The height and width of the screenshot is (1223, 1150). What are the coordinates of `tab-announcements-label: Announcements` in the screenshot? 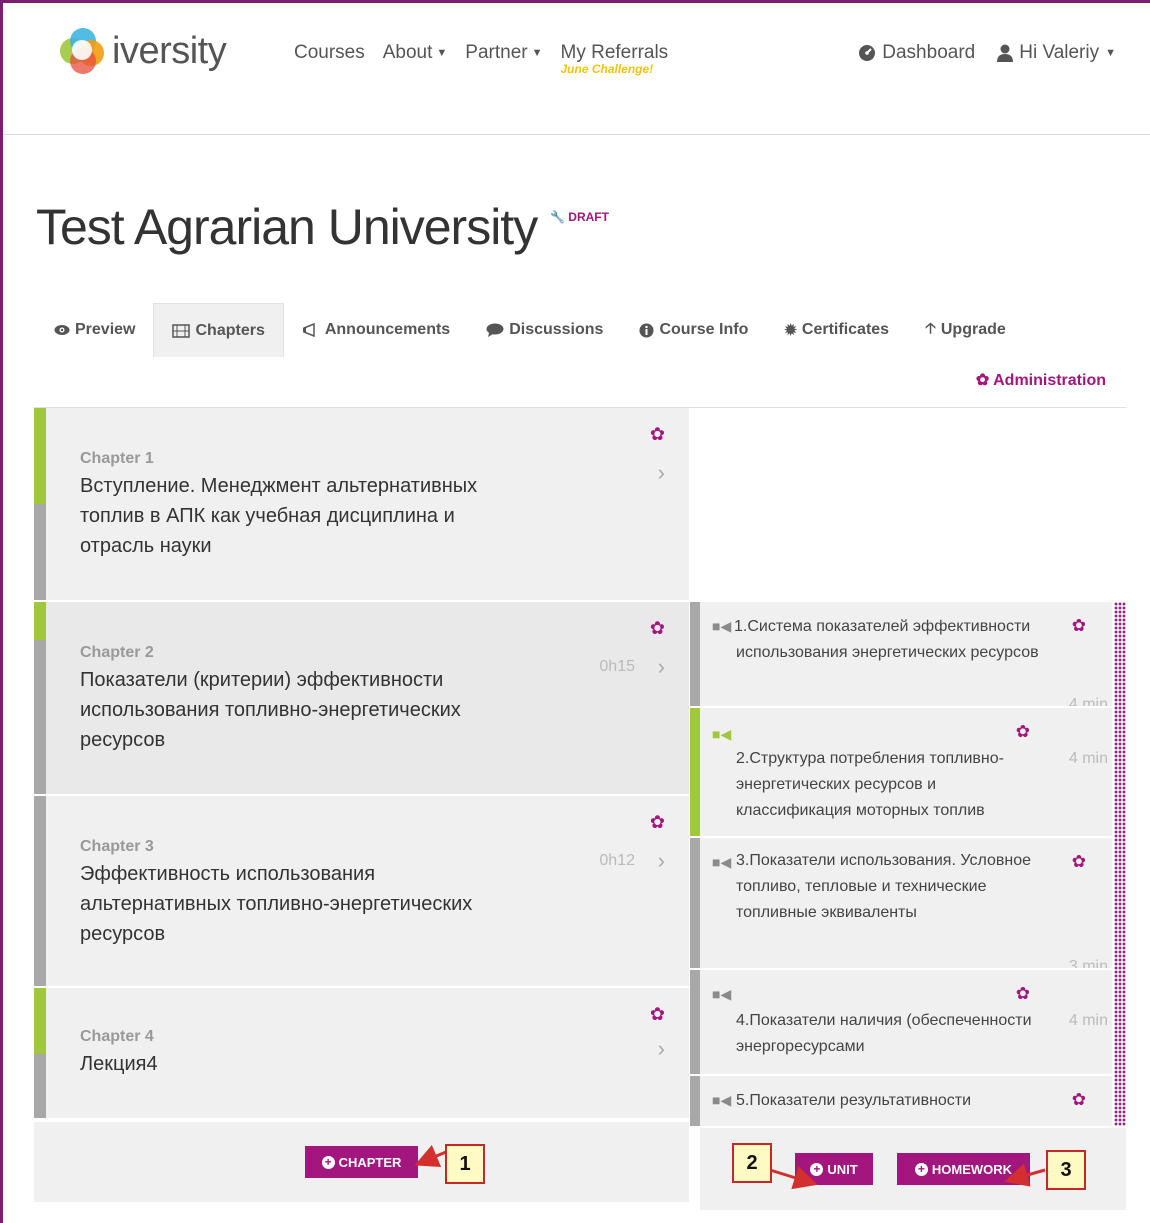 It's located at (387, 329).